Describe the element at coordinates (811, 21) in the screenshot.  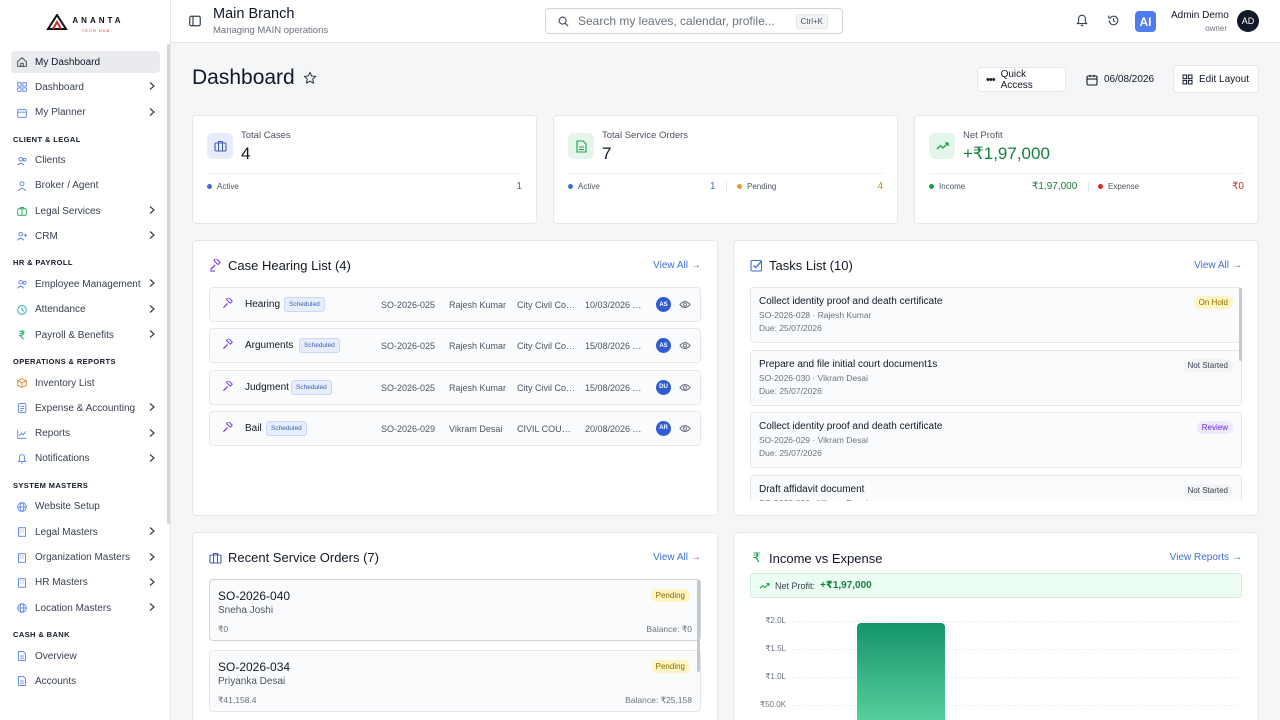
I see `search-shortcut: Ctrl+K` at that location.